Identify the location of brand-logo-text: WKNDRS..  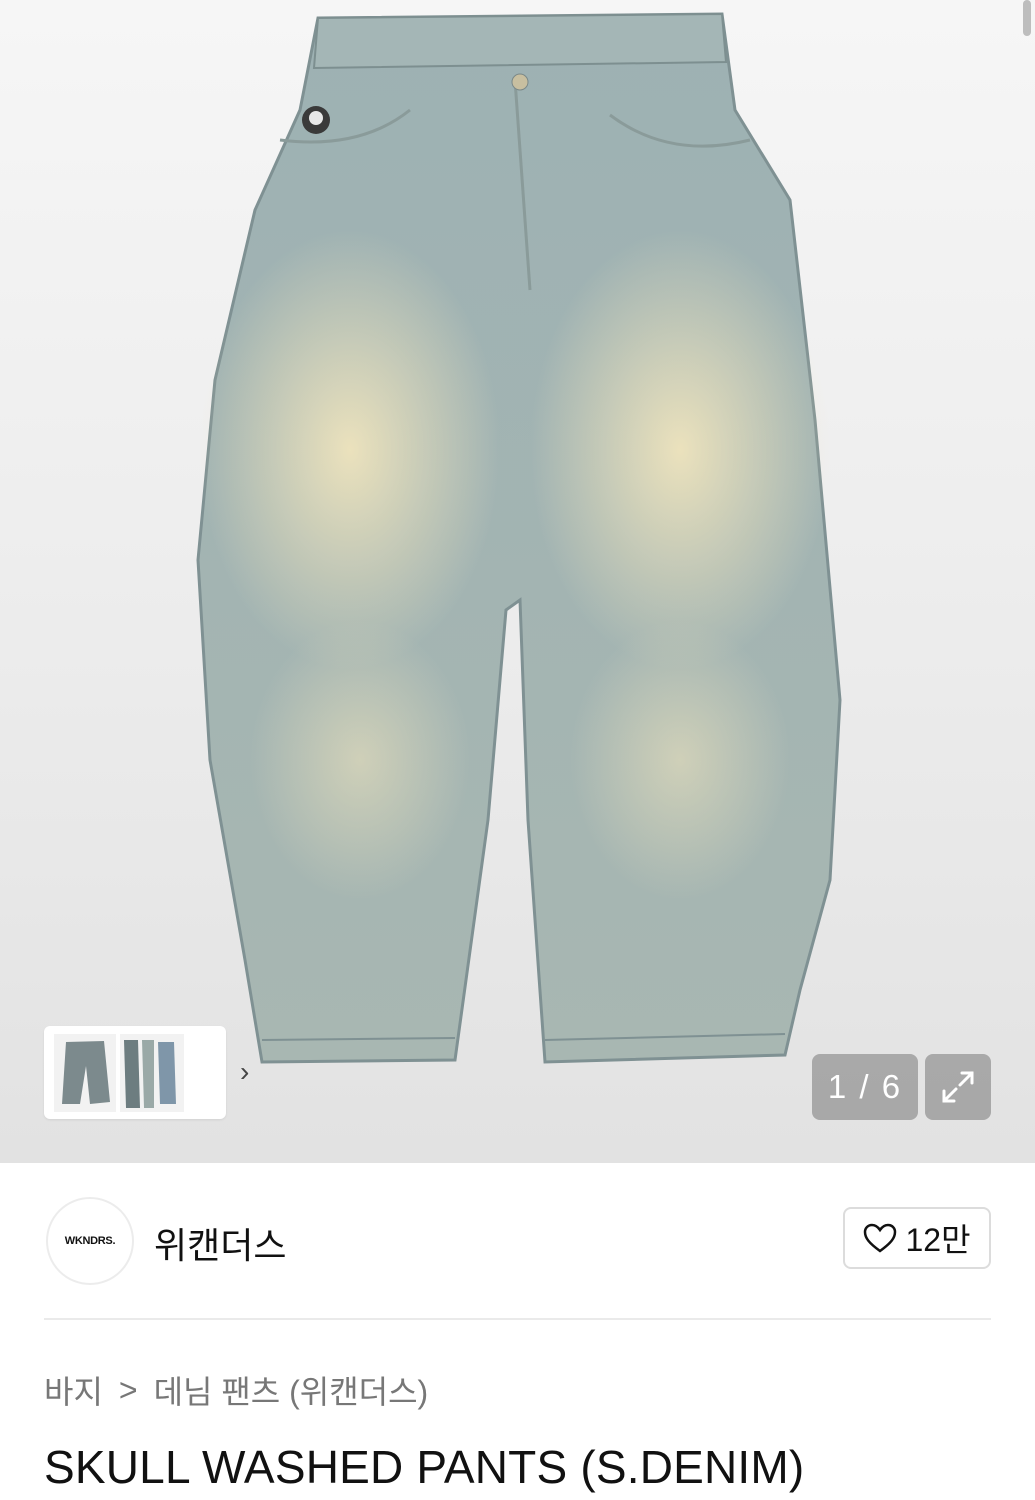
(90, 1241).